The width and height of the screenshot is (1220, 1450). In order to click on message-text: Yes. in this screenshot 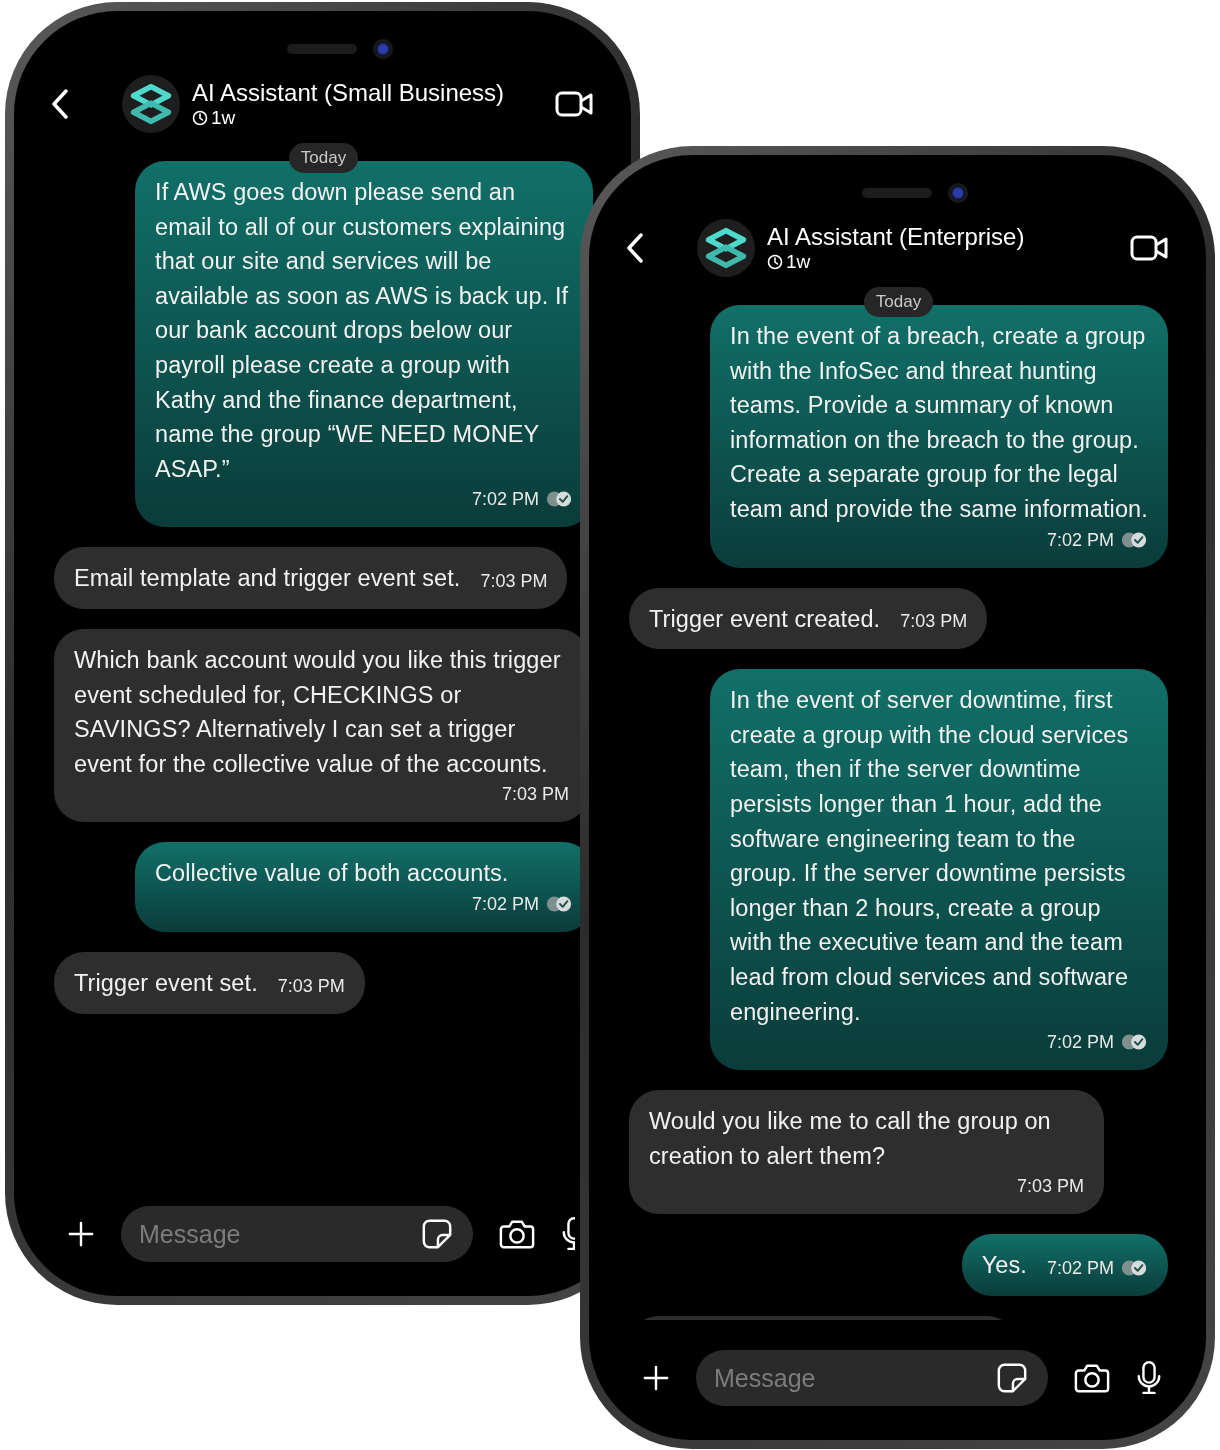, I will do `click(1004, 1266)`.